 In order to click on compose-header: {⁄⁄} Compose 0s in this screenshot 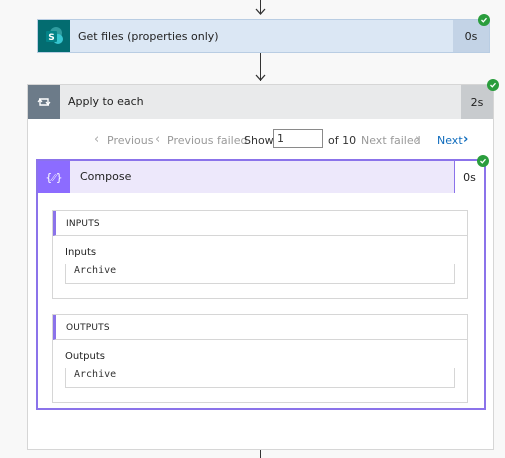, I will do `click(261, 177)`.